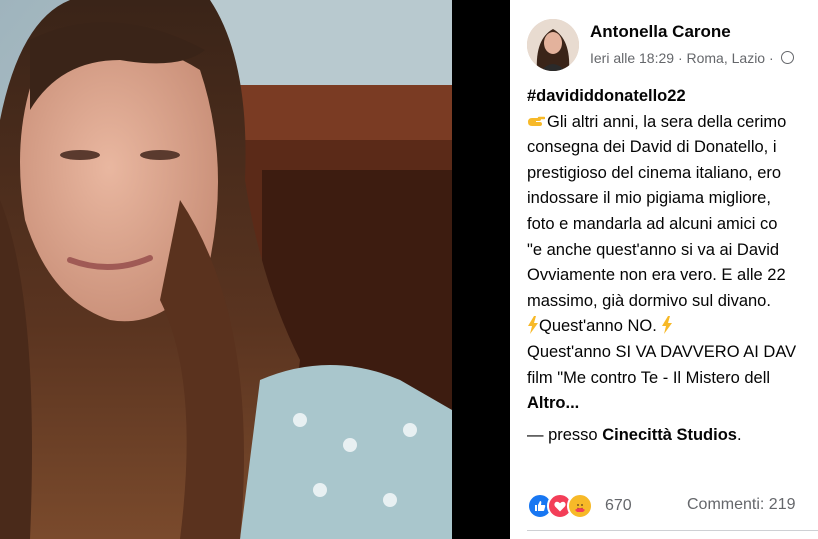 The height and width of the screenshot is (539, 818). I want to click on text-line: "e anche quest'anno si va ai David, so click(653, 249).